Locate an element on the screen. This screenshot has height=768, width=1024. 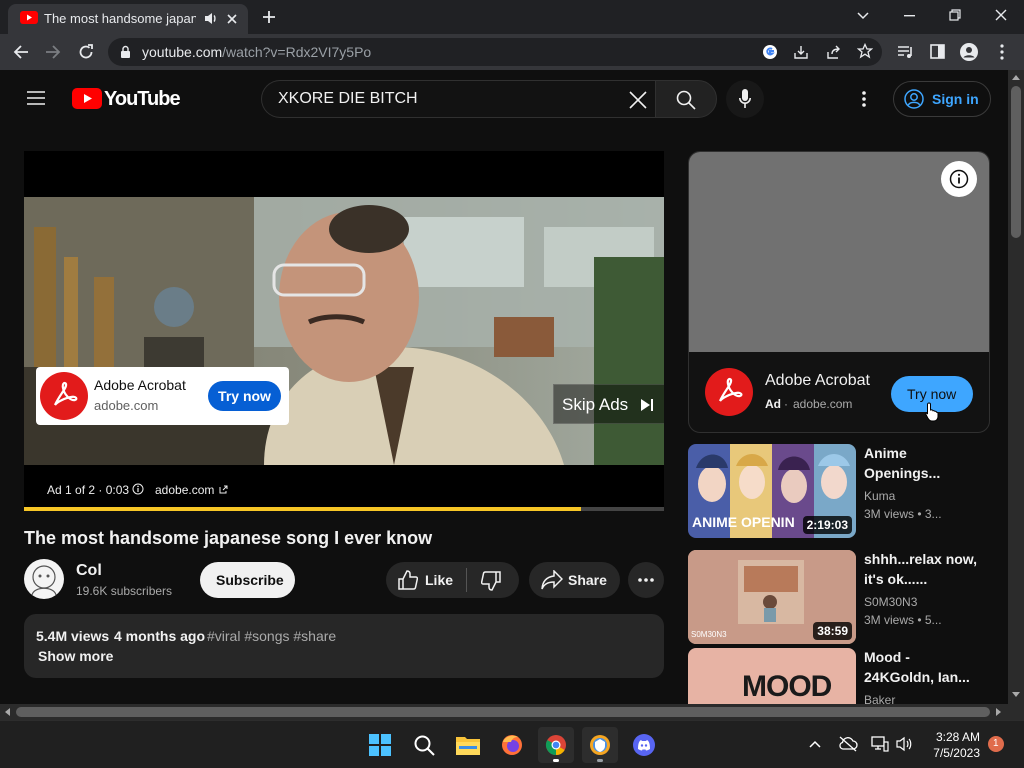
reco-thumbnail: ANIME OPENIN 2:19:03 is located at coordinates (772, 491).